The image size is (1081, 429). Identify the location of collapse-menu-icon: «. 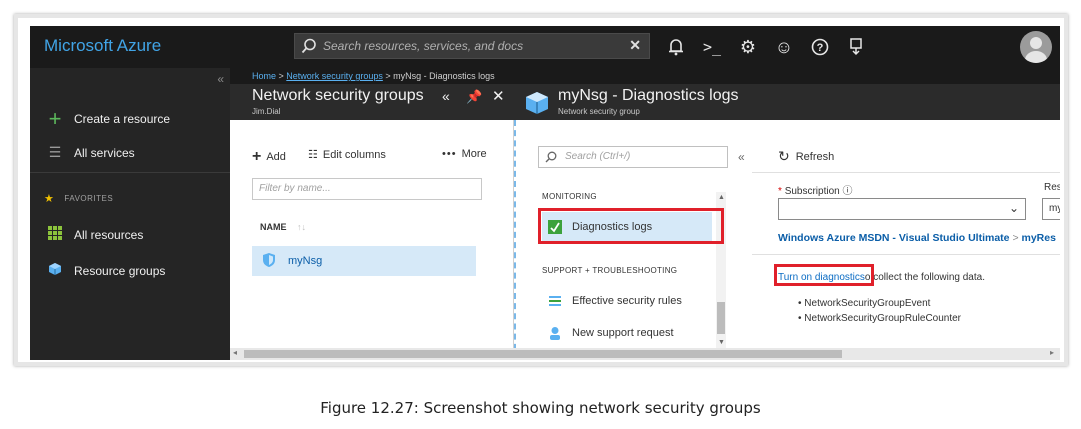
(741, 157).